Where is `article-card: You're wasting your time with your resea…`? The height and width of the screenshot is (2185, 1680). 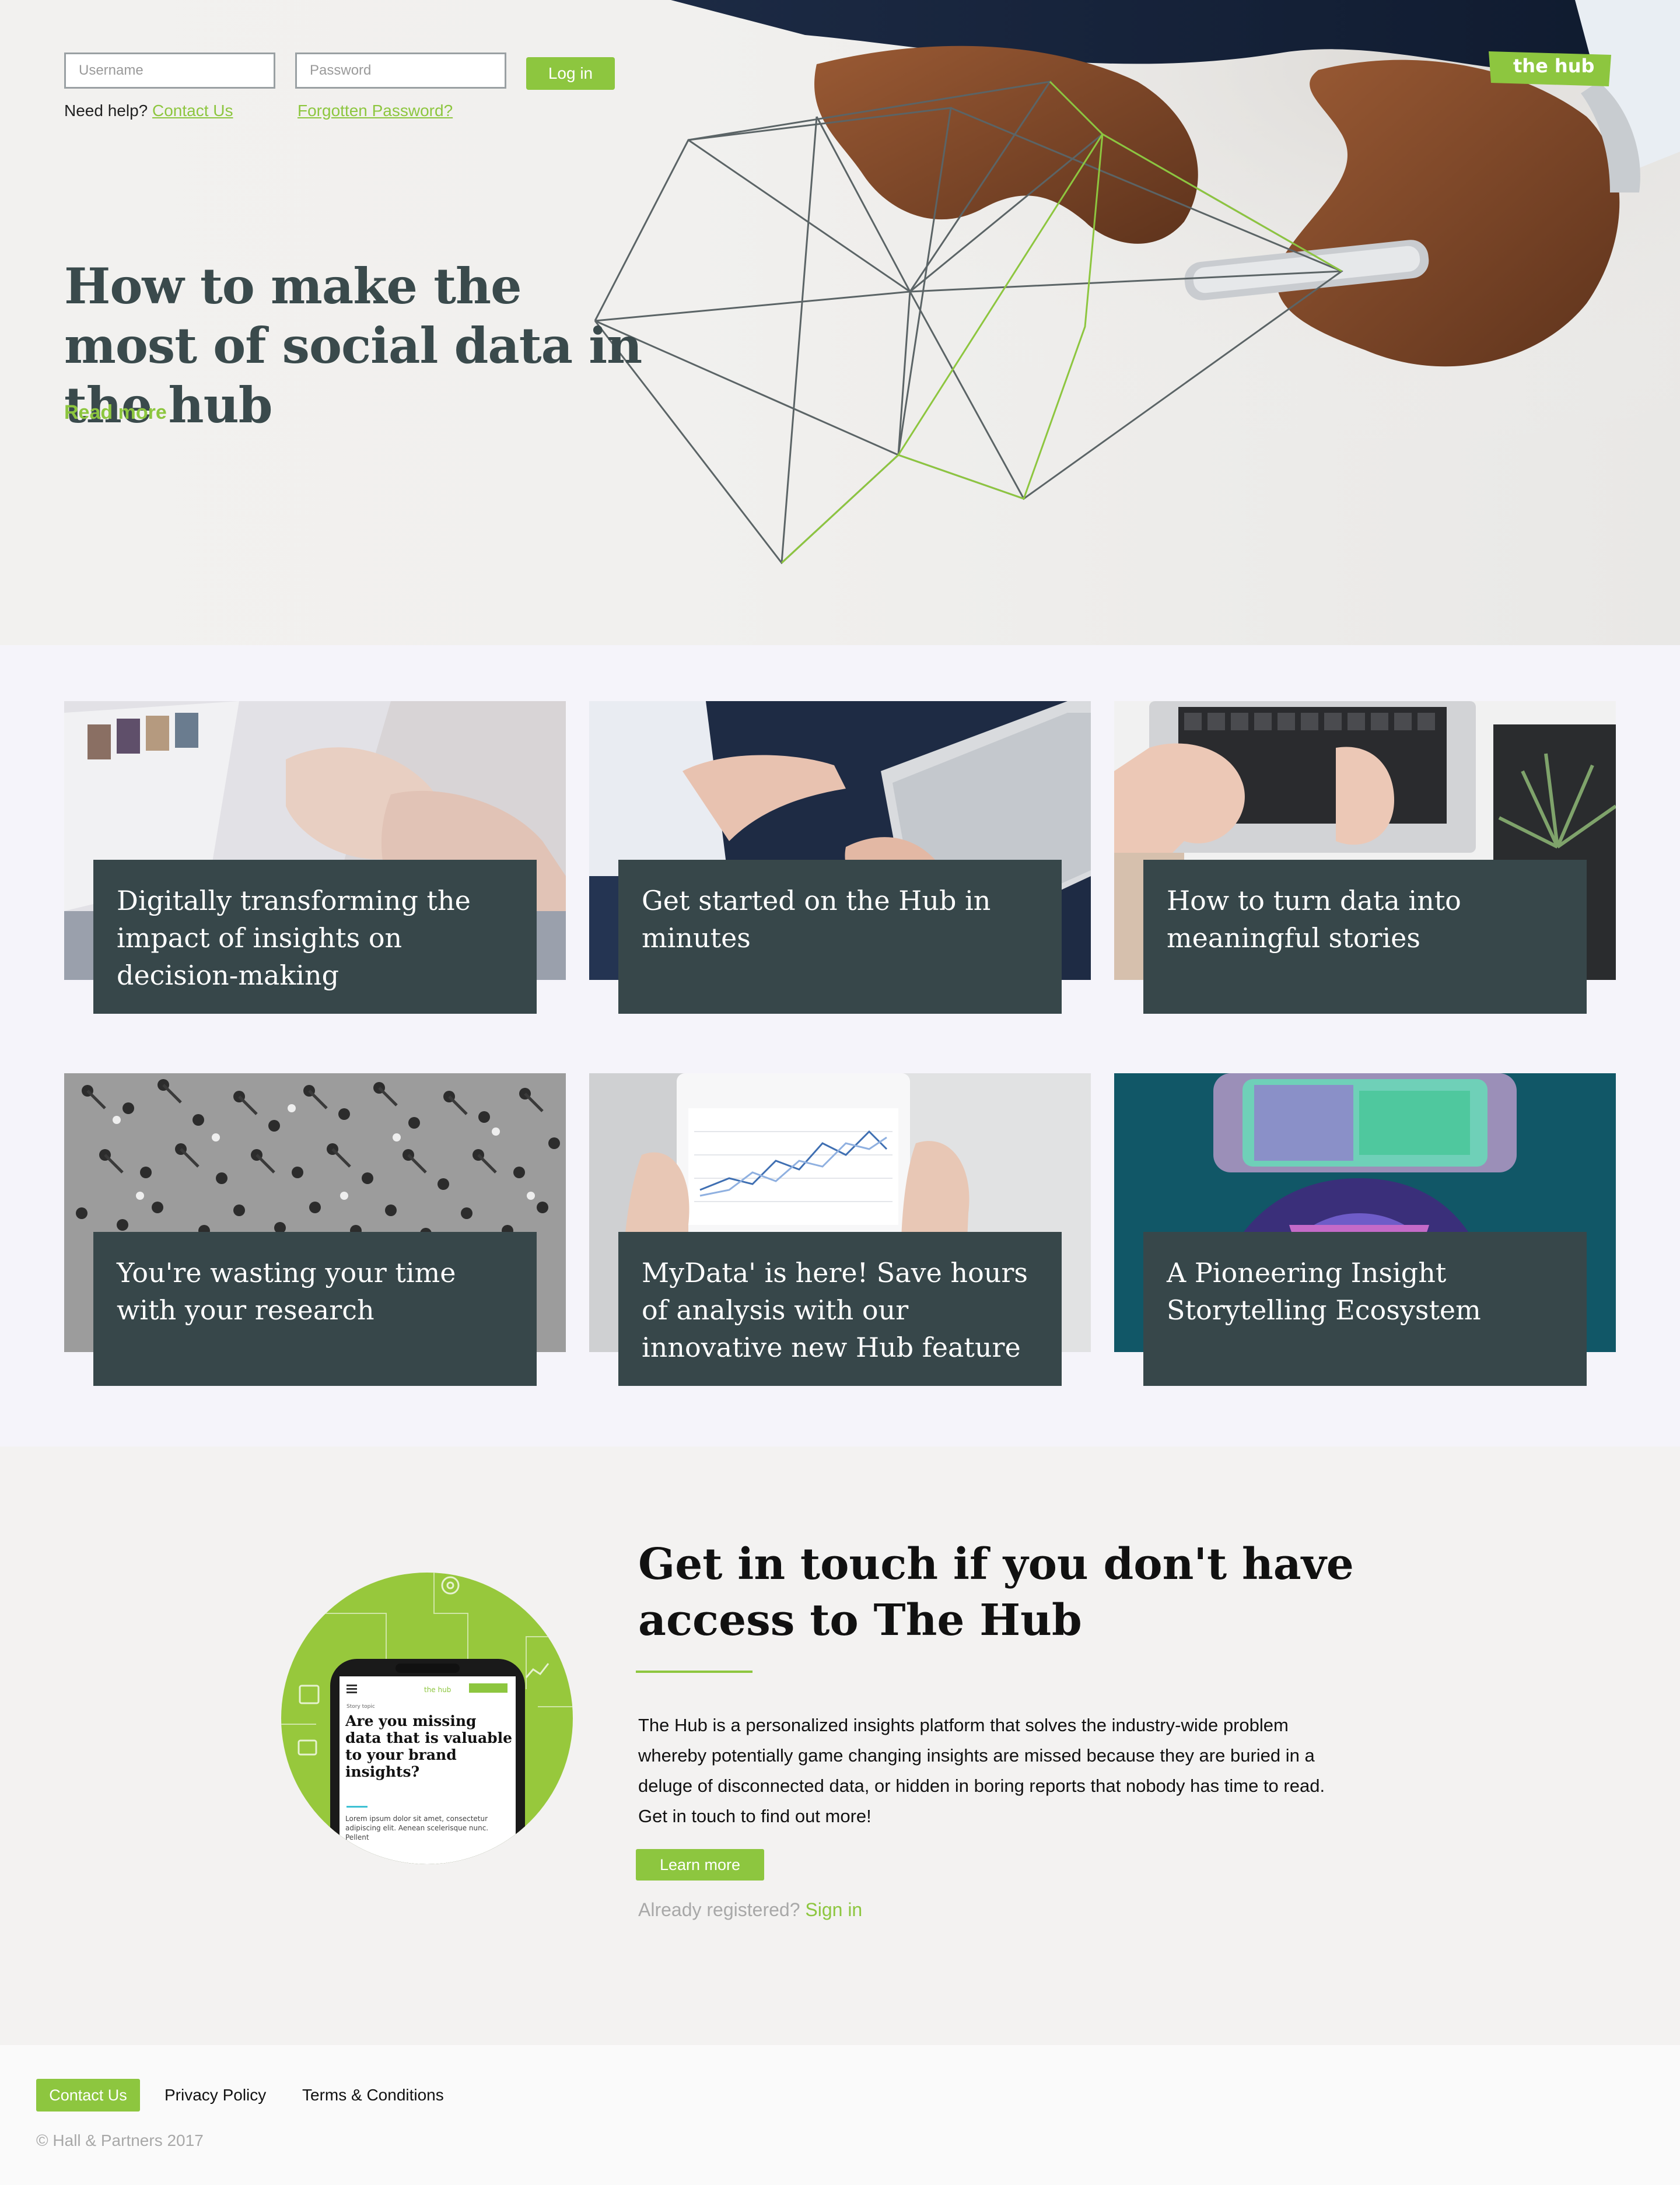
article-card: You're wasting your time with your resea… is located at coordinates (315, 1229).